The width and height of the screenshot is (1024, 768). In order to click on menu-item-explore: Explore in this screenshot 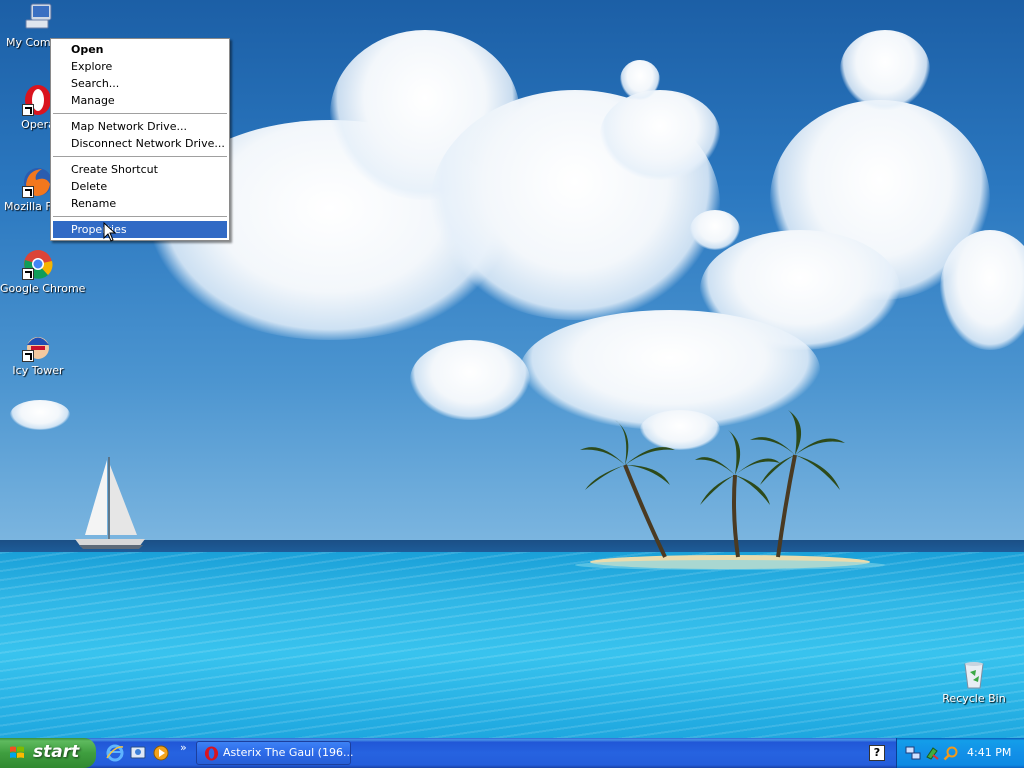, I will do `click(140, 66)`.